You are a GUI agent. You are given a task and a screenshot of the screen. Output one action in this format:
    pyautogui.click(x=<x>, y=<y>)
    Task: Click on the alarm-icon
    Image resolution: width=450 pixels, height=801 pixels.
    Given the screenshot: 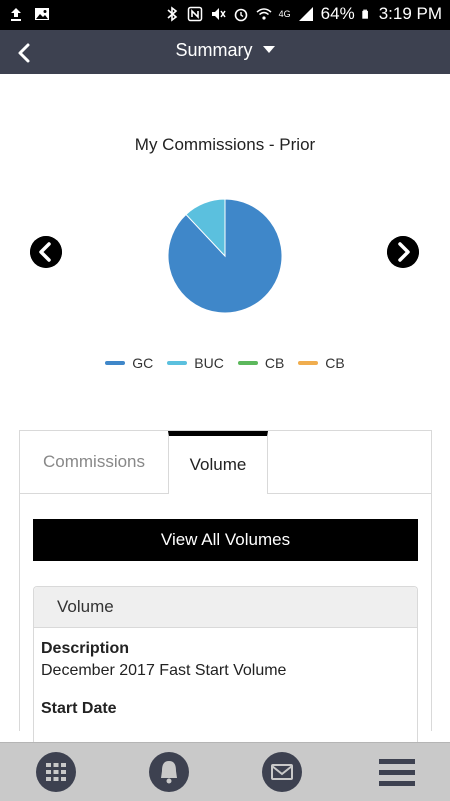 What is the action you would take?
    pyautogui.click(x=240, y=15)
    